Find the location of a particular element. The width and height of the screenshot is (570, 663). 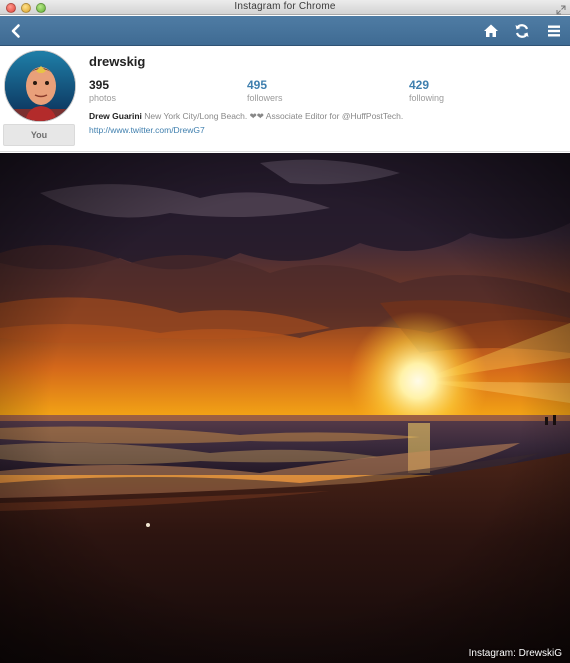

window-title: Instagram for Chrome is located at coordinates (285, 6).